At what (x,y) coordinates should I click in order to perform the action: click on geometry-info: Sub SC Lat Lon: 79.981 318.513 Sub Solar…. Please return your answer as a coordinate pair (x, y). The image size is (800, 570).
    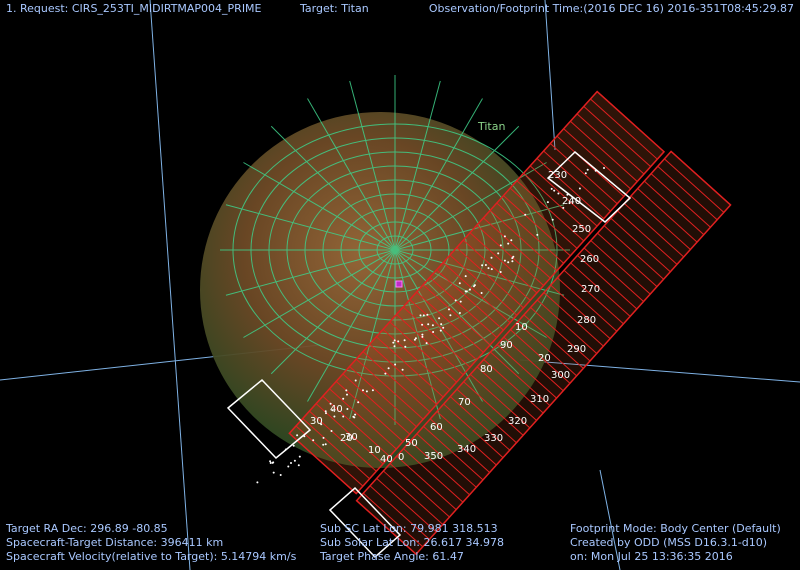
    Looking at the image, I should click on (412, 543).